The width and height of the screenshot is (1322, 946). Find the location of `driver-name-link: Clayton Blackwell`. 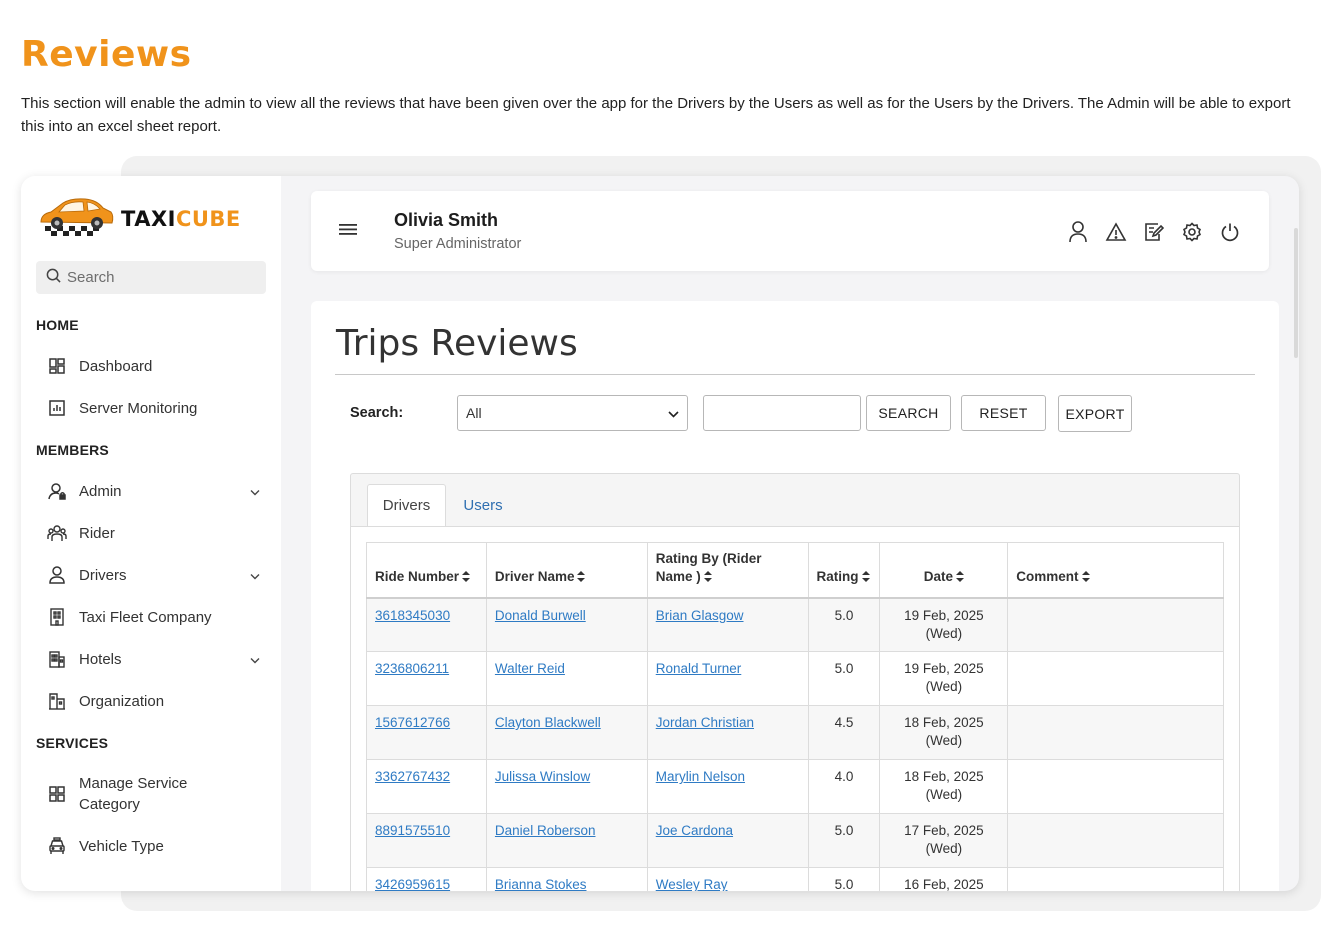

driver-name-link: Clayton Blackwell is located at coordinates (548, 722).